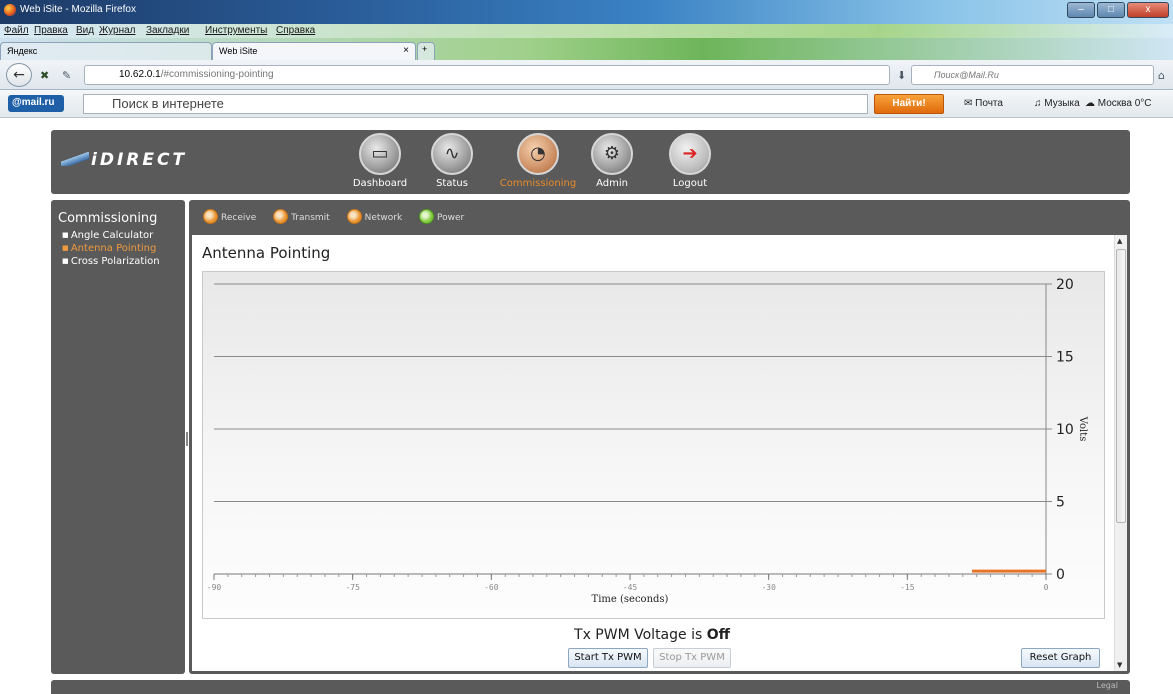  What do you see at coordinates (187, 439) in the screenshot?
I see `sidebar-splitter` at bounding box center [187, 439].